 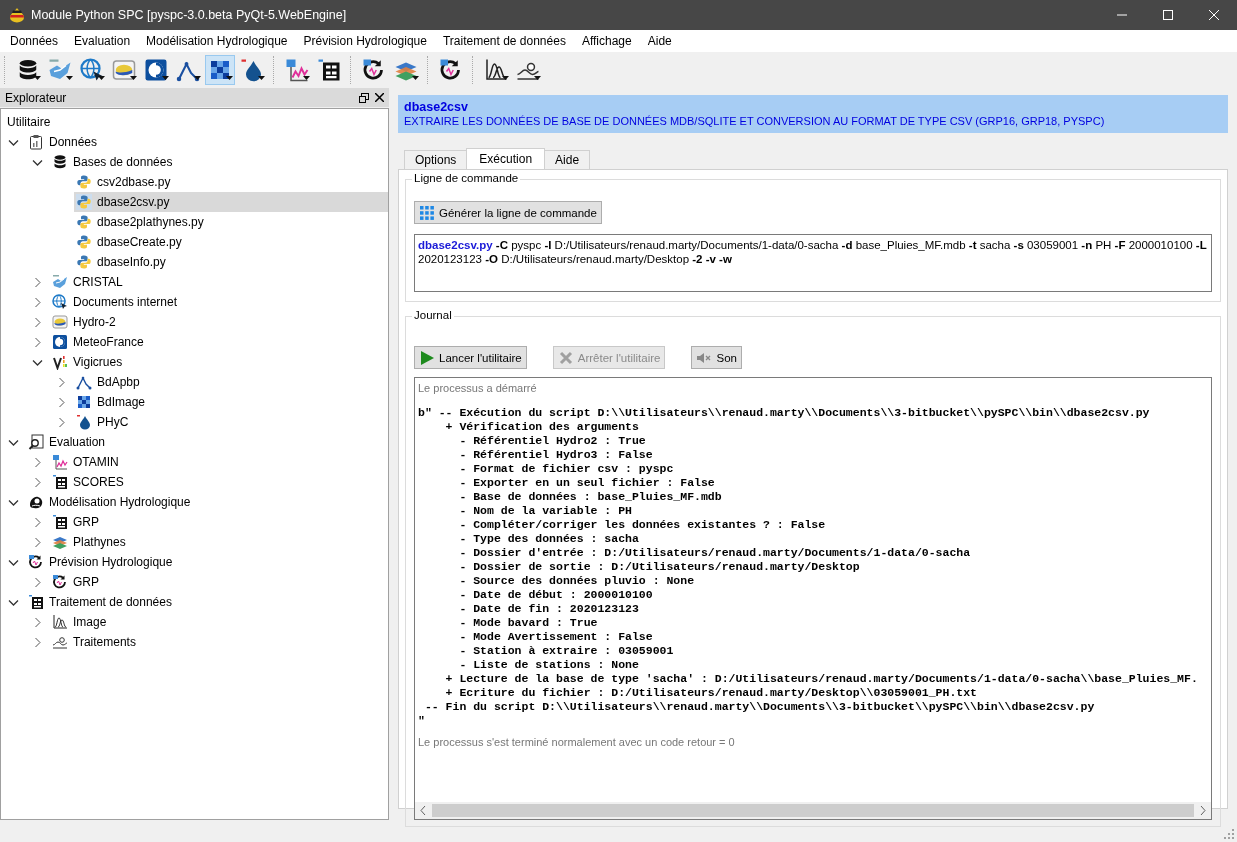 What do you see at coordinates (231, 222) in the screenshot?
I see `tree-item: dbase2plathynes.py` at bounding box center [231, 222].